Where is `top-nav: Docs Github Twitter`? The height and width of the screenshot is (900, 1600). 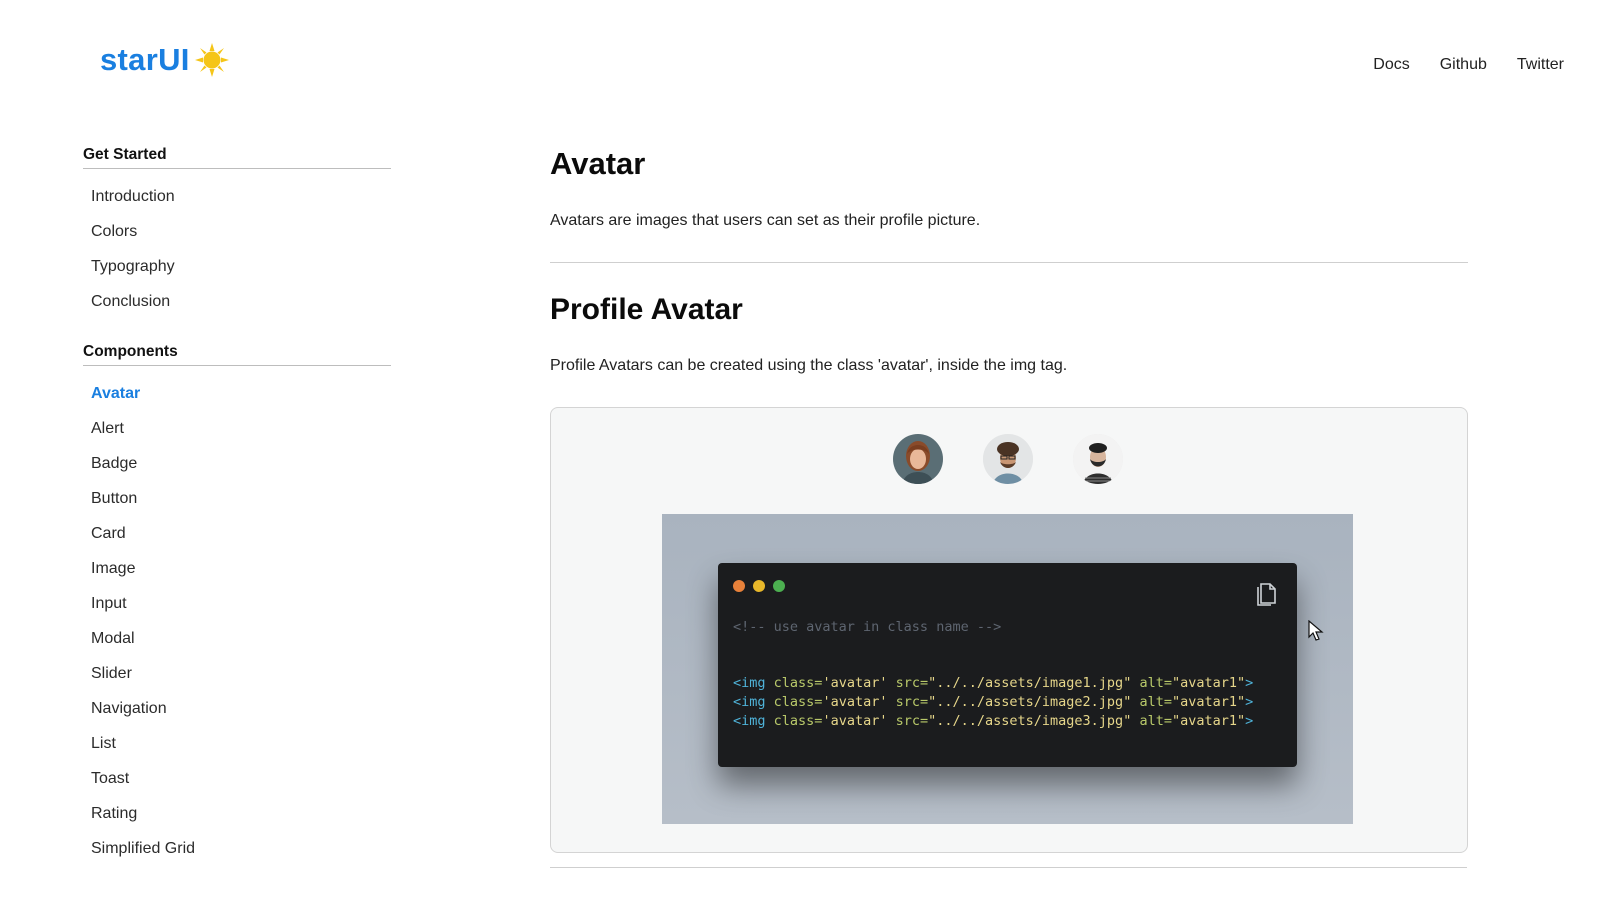
top-nav: Docs Github Twitter is located at coordinates (1468, 65).